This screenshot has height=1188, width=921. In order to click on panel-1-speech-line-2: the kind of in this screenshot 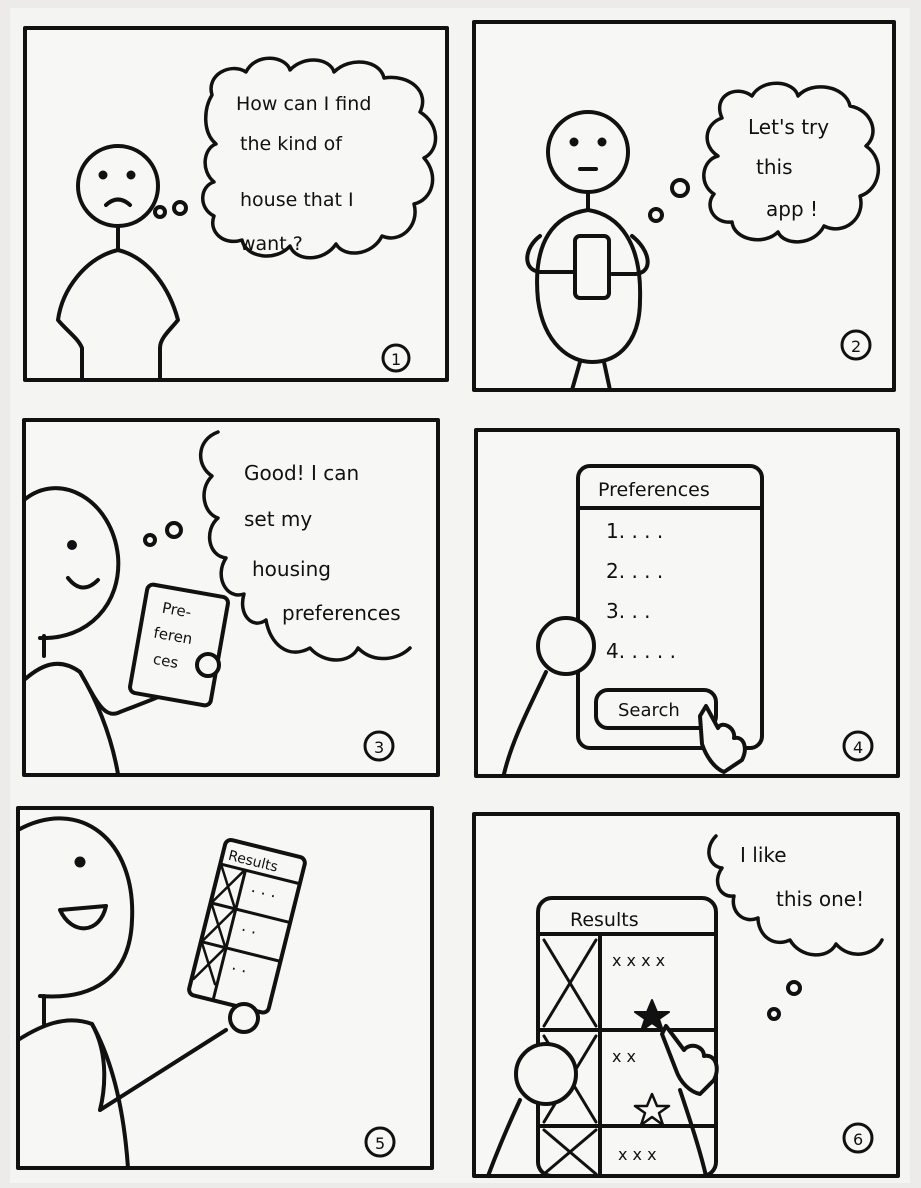, I will do `click(291, 144)`.